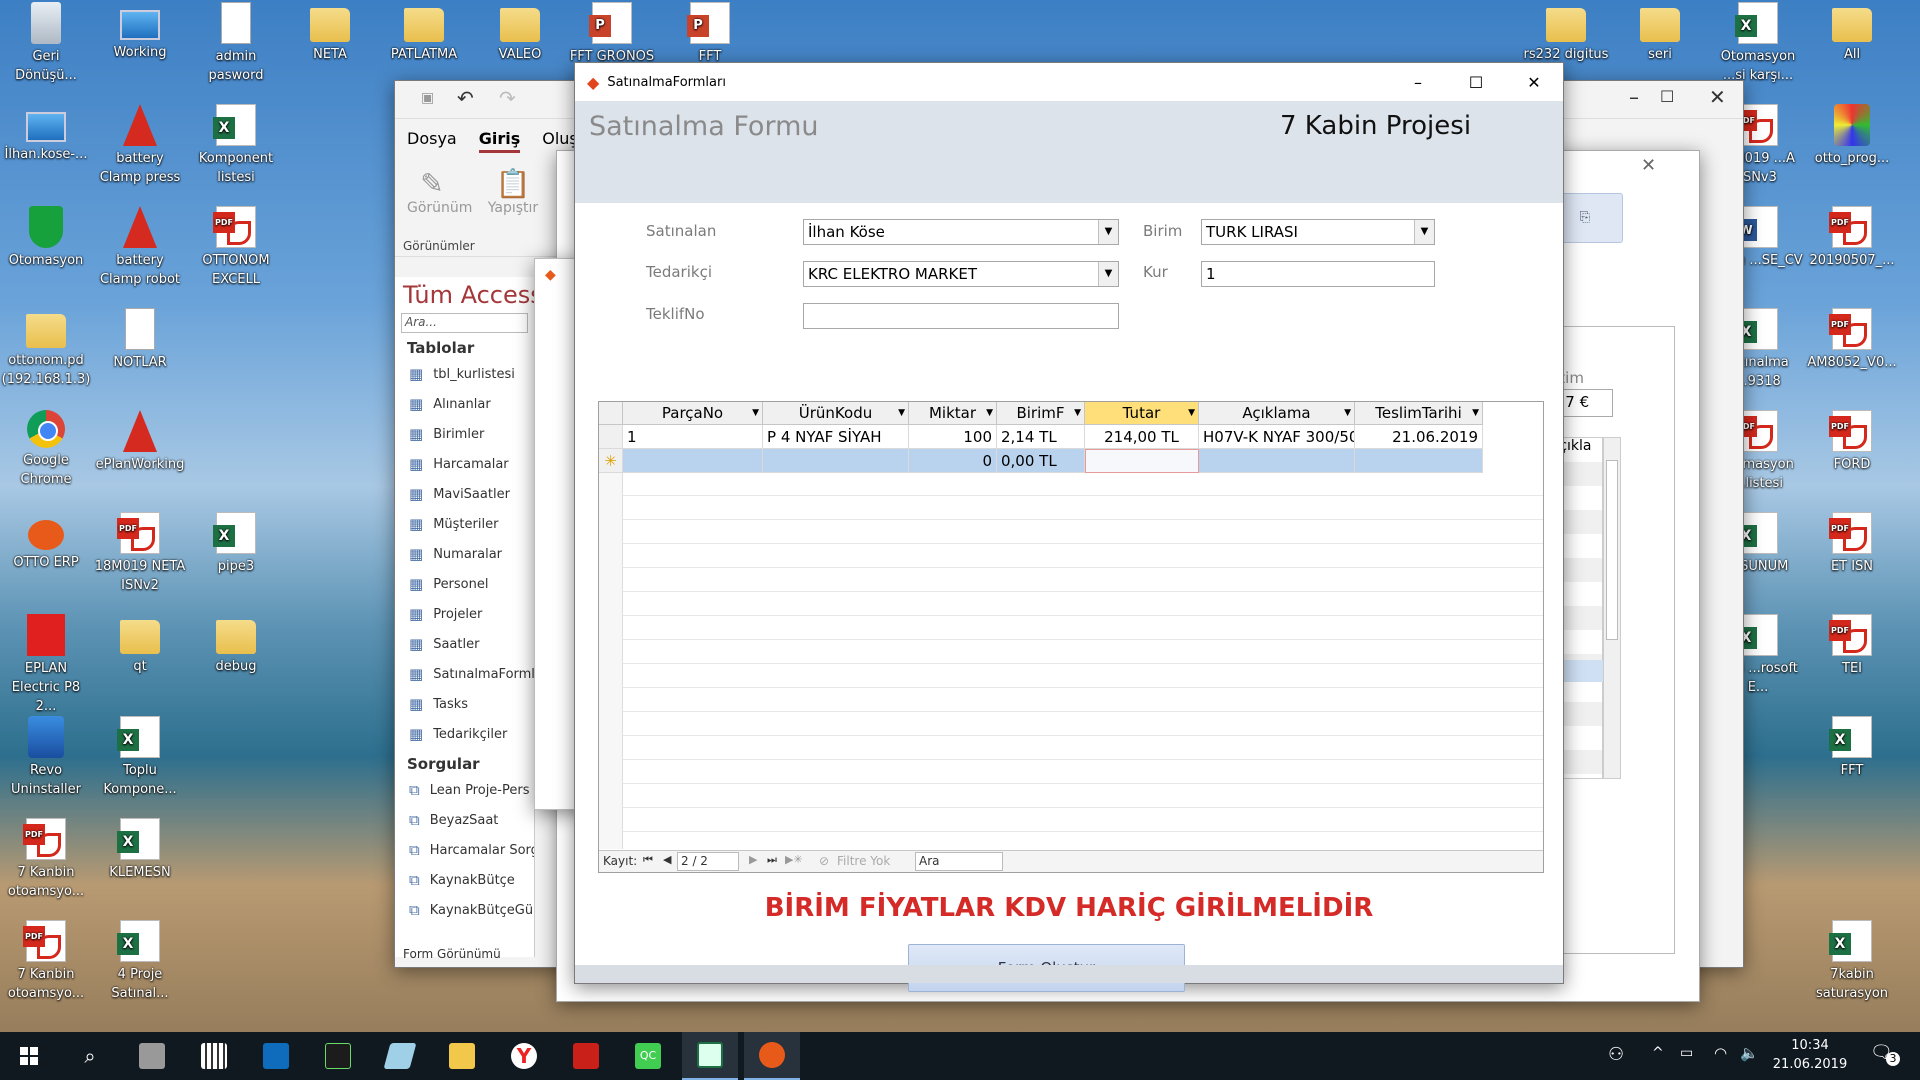  Describe the element at coordinates (464, 790) in the screenshot. I see `nav-query-item: ⧉ Lean Proje-Pers` at that location.